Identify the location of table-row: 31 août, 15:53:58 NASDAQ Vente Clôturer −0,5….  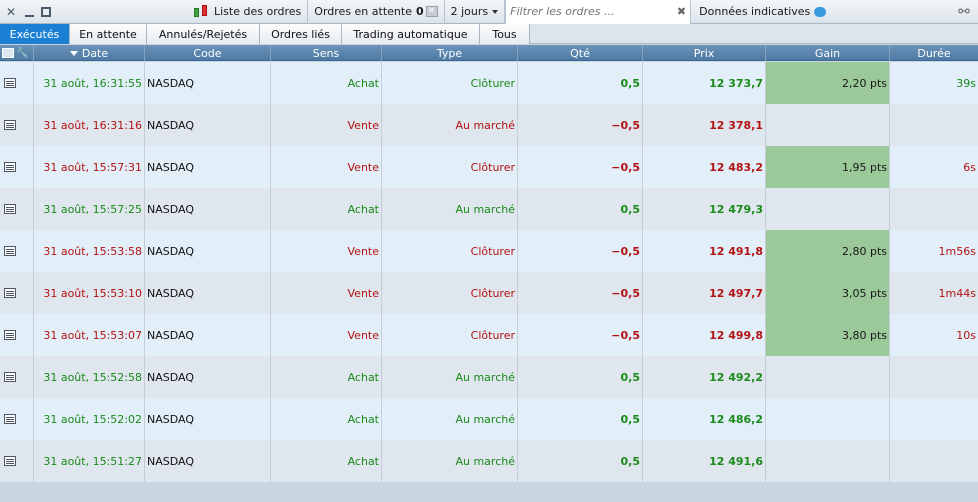
(489, 251).